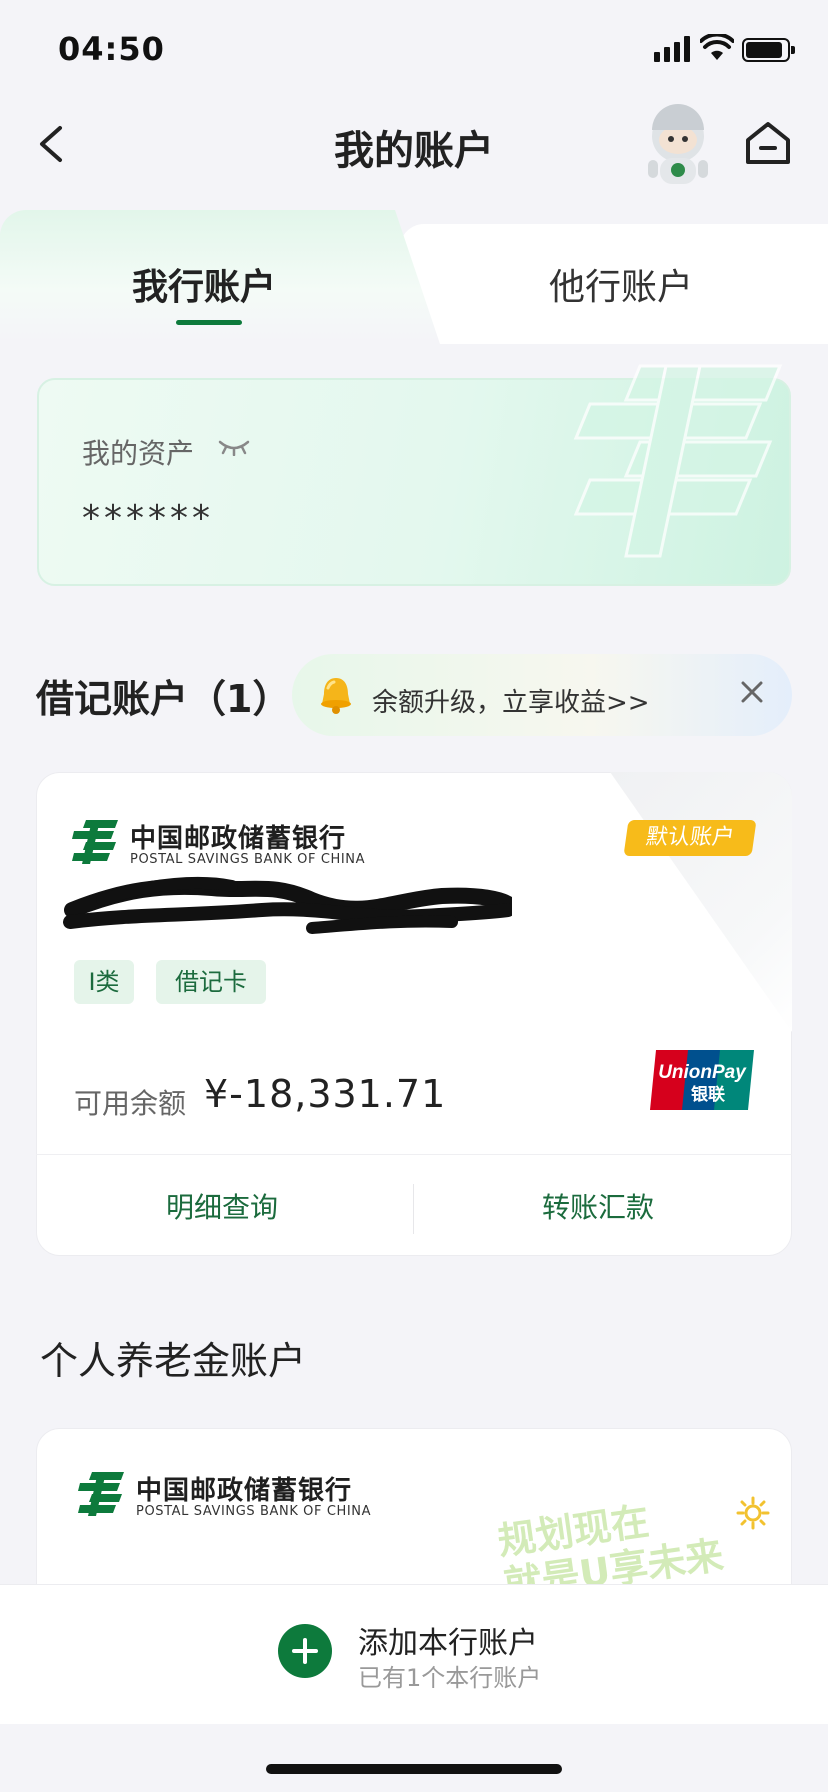 Image resolution: width=828 pixels, height=1792 pixels. What do you see at coordinates (305, 1651) in the screenshot?
I see `add-account-button` at bounding box center [305, 1651].